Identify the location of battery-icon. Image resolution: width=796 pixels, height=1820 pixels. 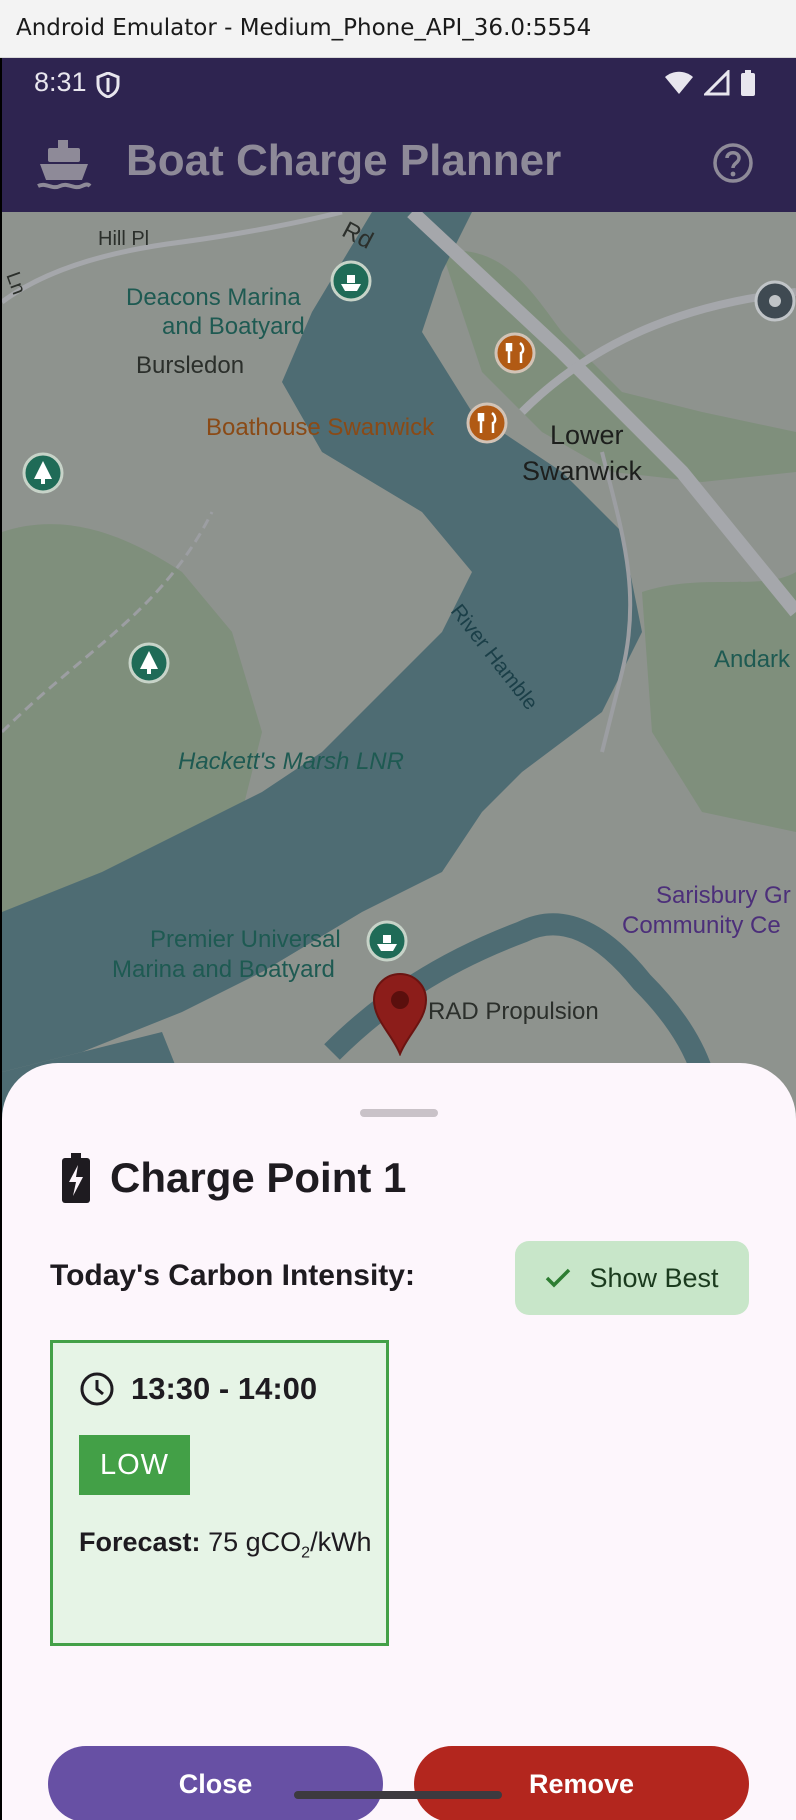
(748, 83).